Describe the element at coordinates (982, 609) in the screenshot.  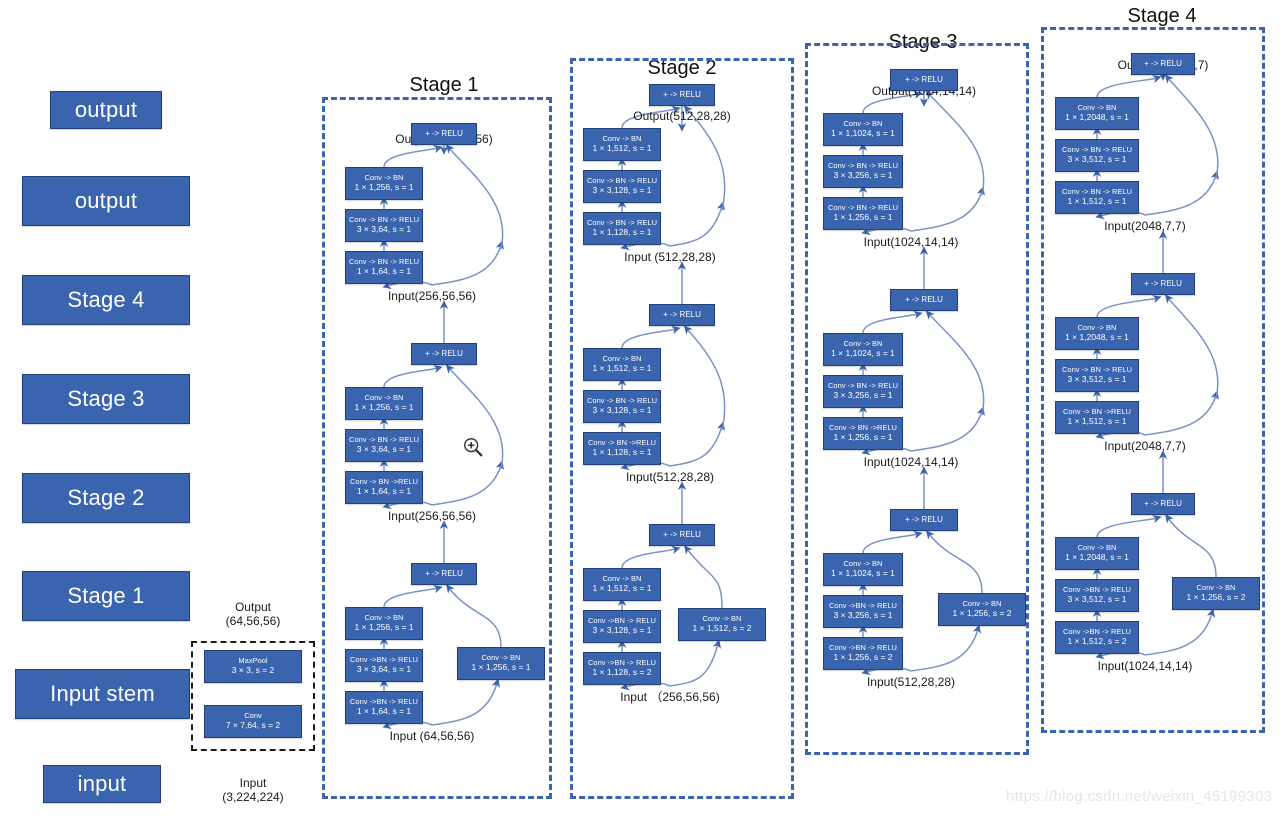
I see `shortcut-conv-block-s3-b3: Conv -> BN 1 × 1,256, s = 2` at that location.